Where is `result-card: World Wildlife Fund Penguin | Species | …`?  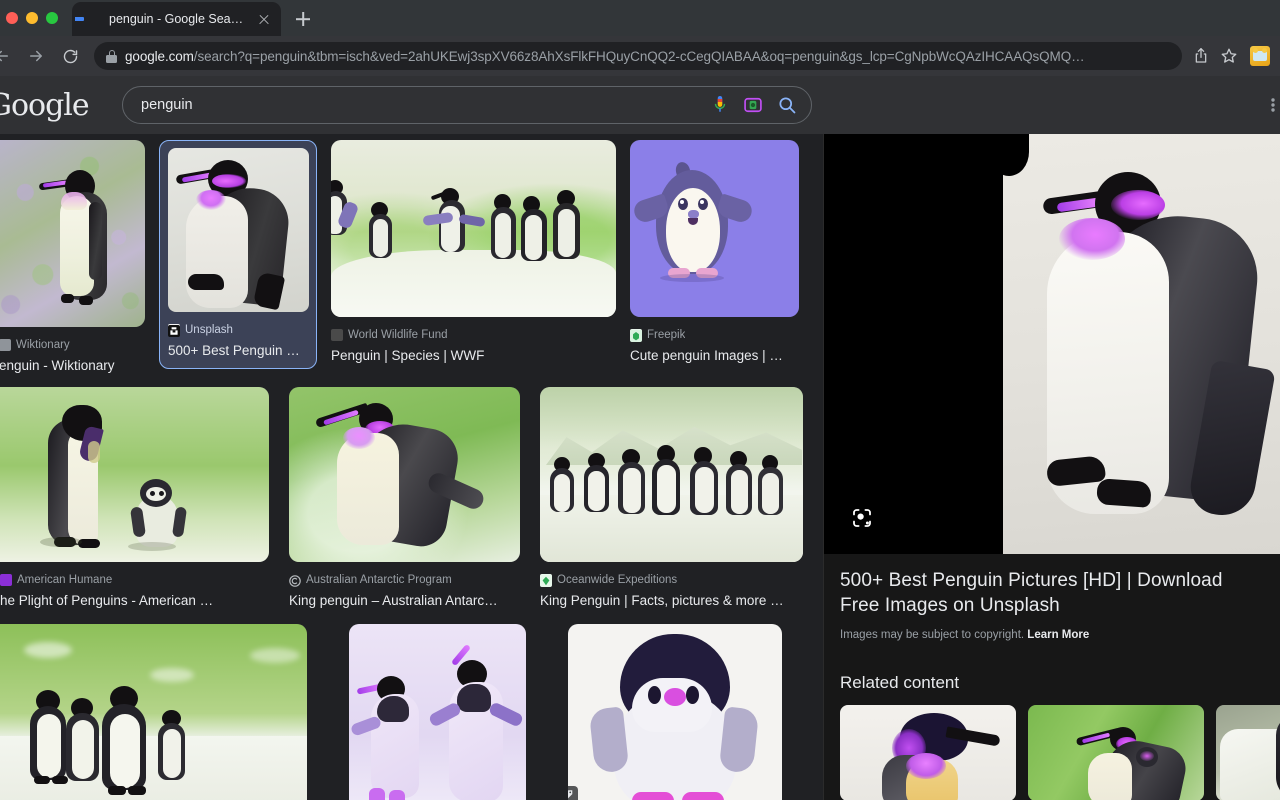
result-card: World Wildlife Fund Penguin | Species | … is located at coordinates (473, 252).